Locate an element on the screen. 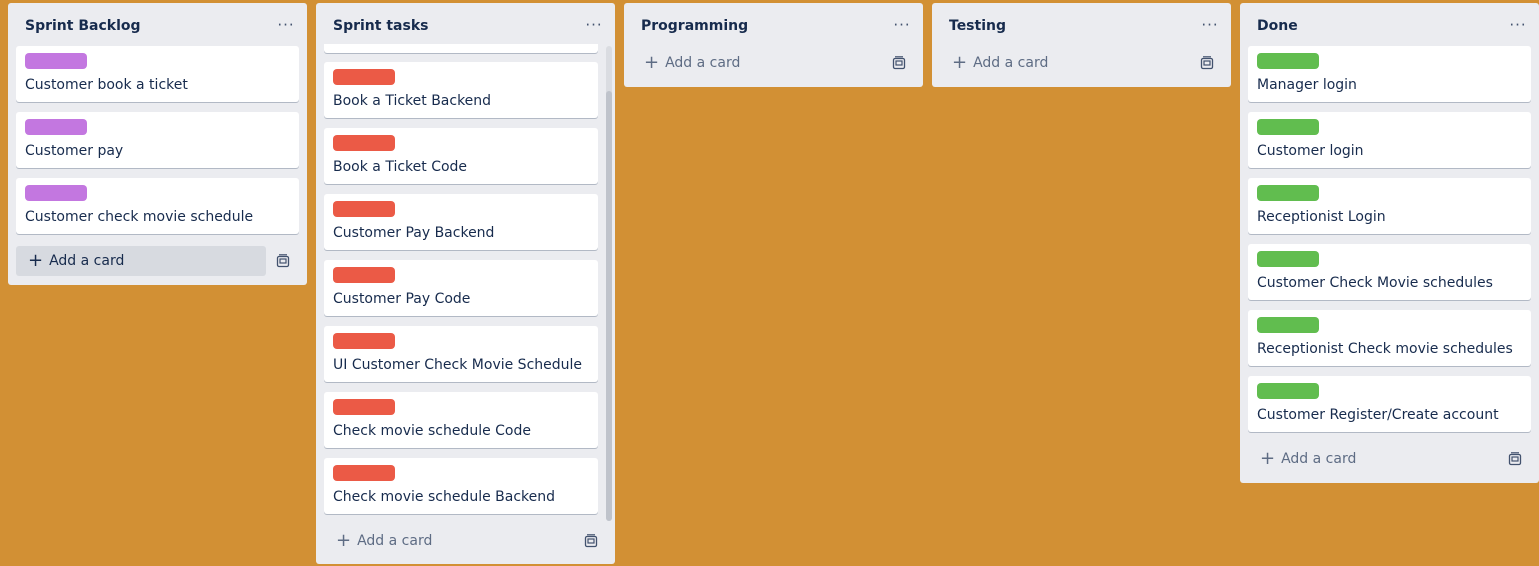  card-title: Receptionist Check movie schedules is located at coordinates (1385, 349).